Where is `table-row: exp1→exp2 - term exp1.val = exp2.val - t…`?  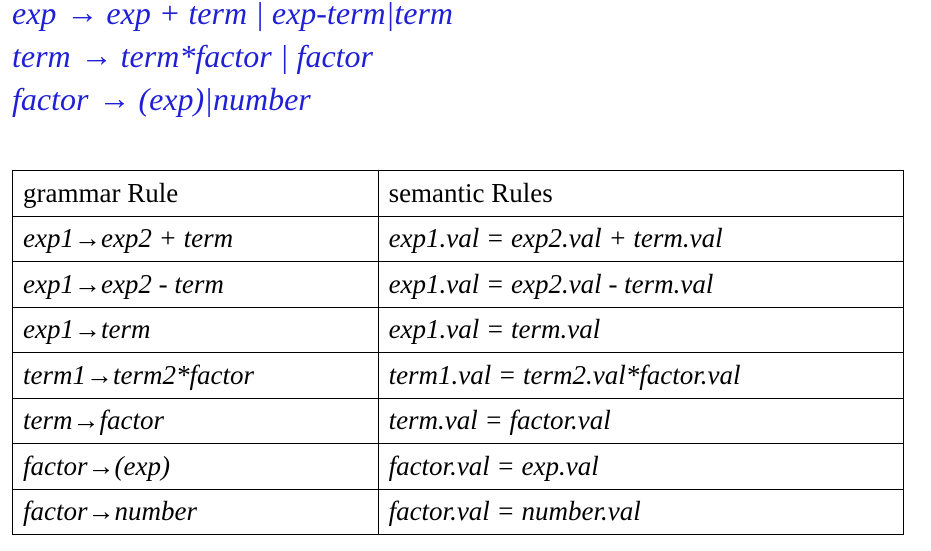
table-row: exp1→exp2 - term exp1.val = exp2.val - t… is located at coordinates (458, 284).